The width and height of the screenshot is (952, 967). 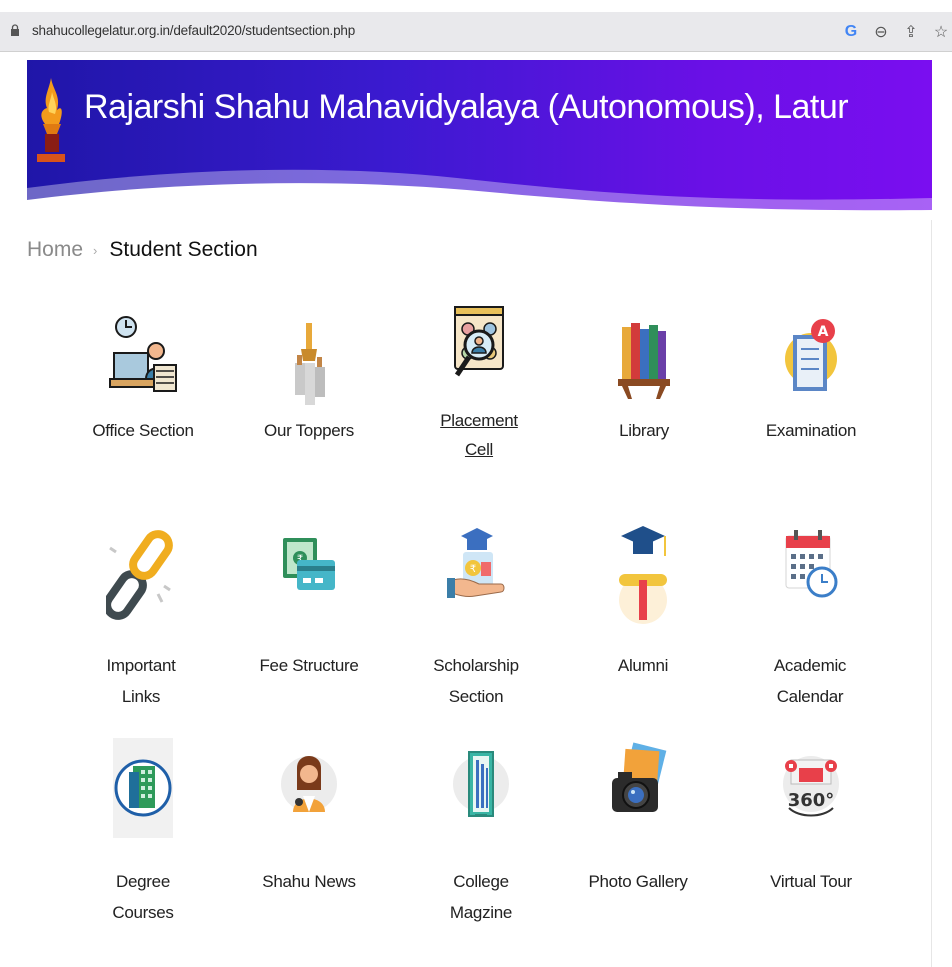 What do you see at coordinates (479, 341) in the screenshot?
I see `placement-cell-icon` at bounding box center [479, 341].